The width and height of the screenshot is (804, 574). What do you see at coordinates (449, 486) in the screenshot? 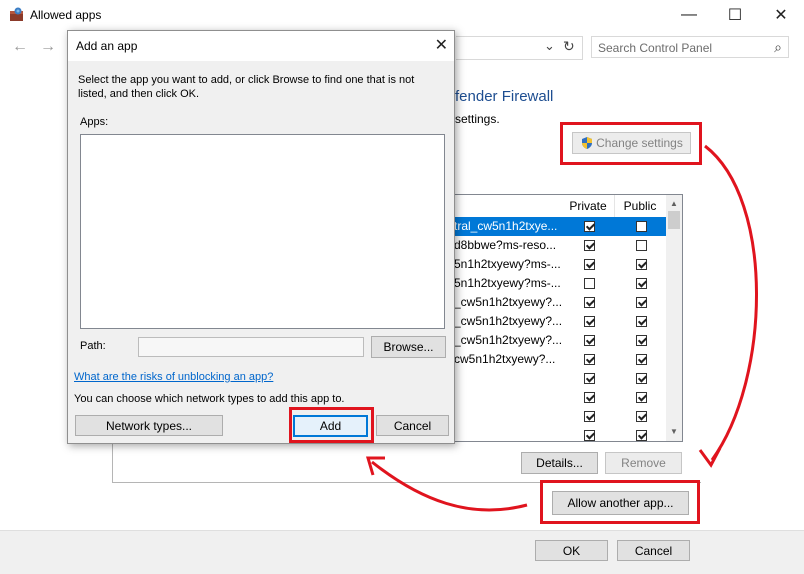
I see `arrow-to-add` at bounding box center [449, 486].